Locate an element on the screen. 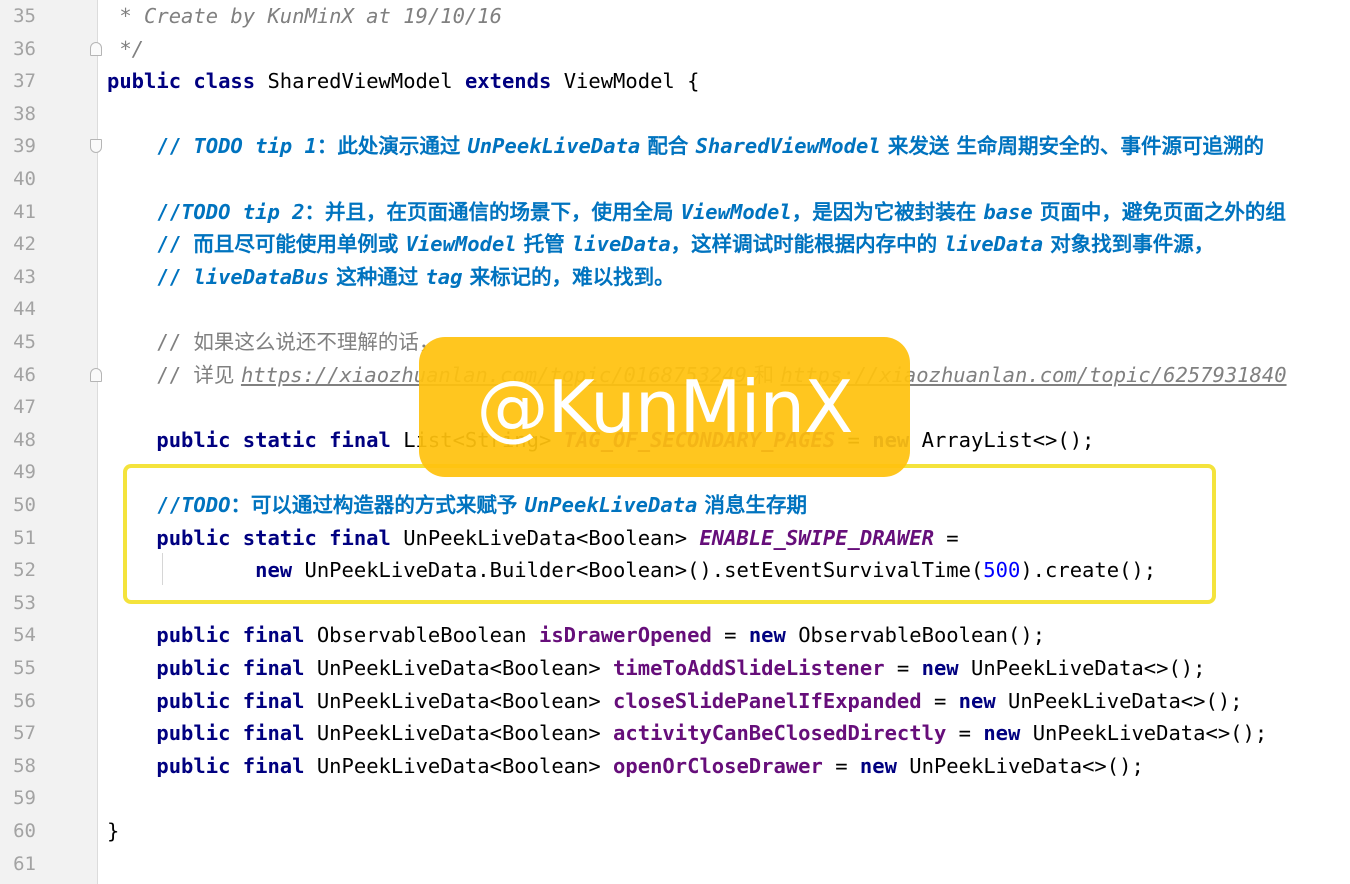  code-token: 页面中，避免页面之外的组 is located at coordinates (1159, 211).